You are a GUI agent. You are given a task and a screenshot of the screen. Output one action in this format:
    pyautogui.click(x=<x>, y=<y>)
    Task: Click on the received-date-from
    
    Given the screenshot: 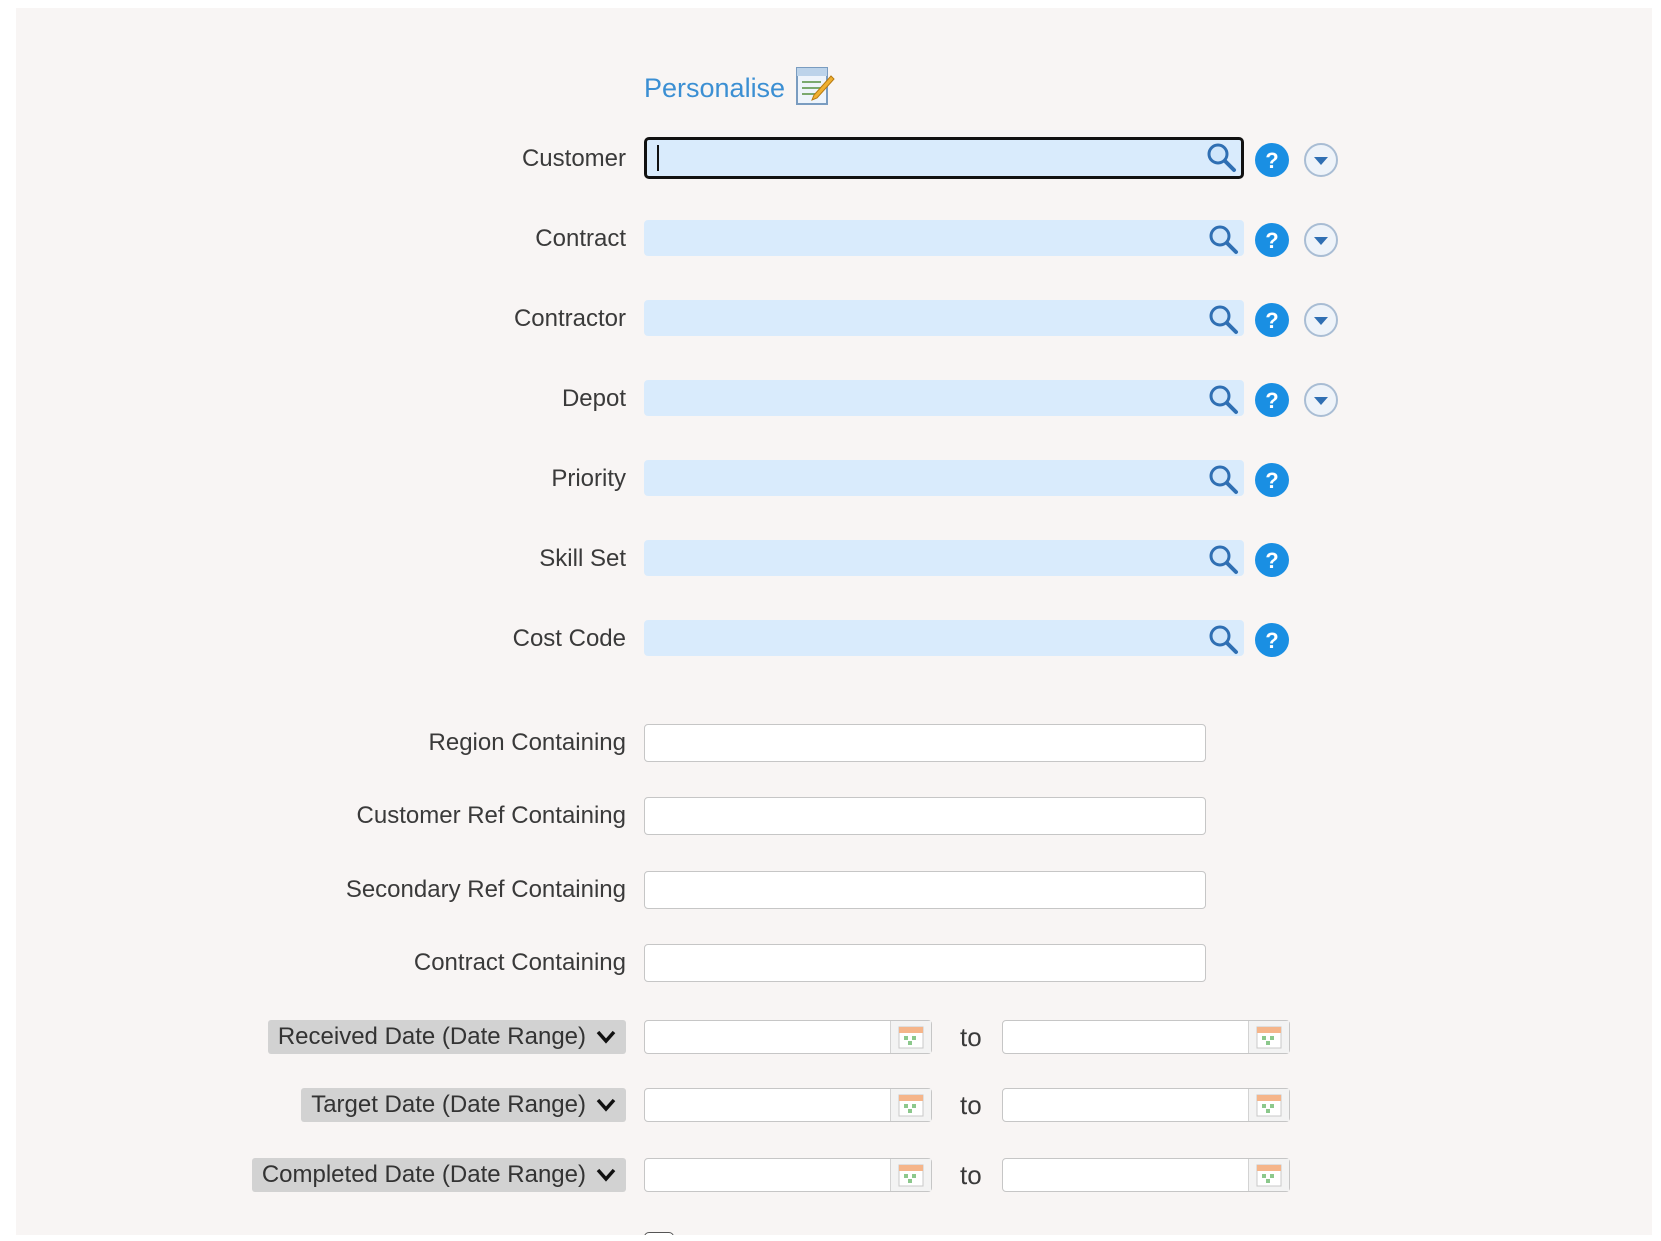 What is the action you would take?
    pyautogui.click(x=788, y=1037)
    